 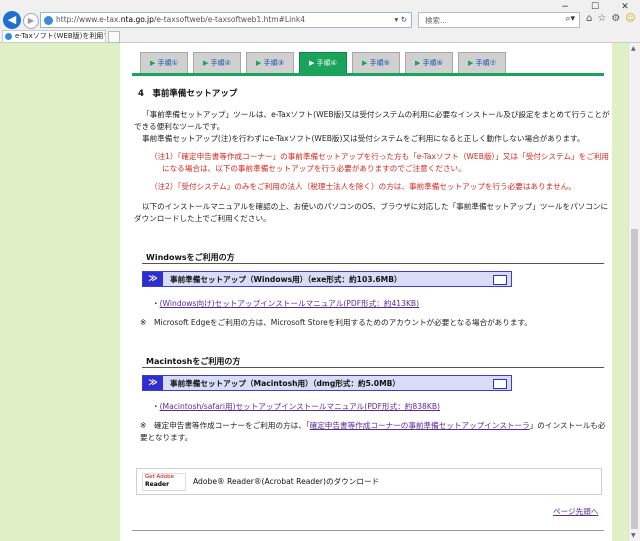 I want to click on feedback-smiley-icon: ☺, so click(x=630, y=18).